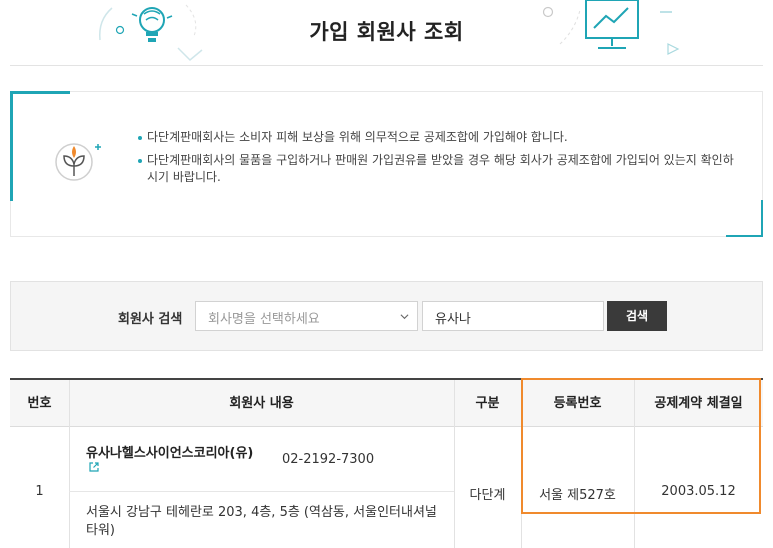  I want to click on company-select-placeholder: 회사명을 선택하세요, so click(264, 319).